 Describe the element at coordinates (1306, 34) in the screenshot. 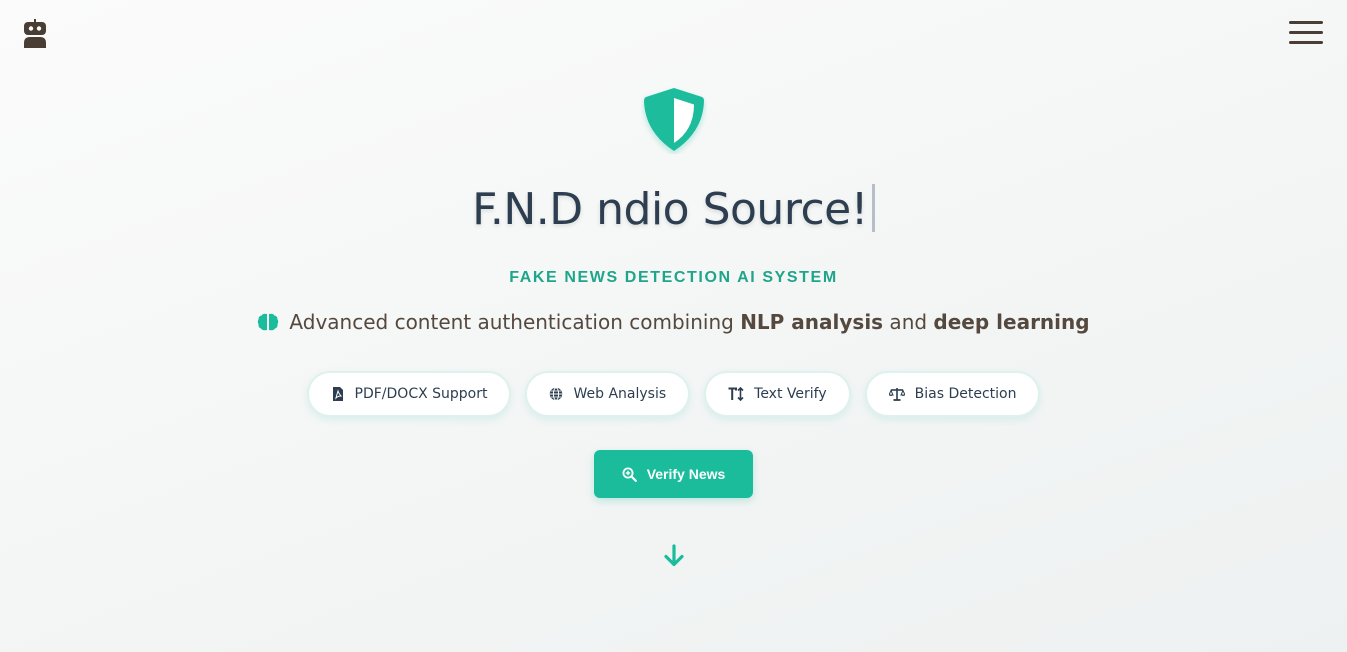

I see `hamburger-menu-icon` at that location.